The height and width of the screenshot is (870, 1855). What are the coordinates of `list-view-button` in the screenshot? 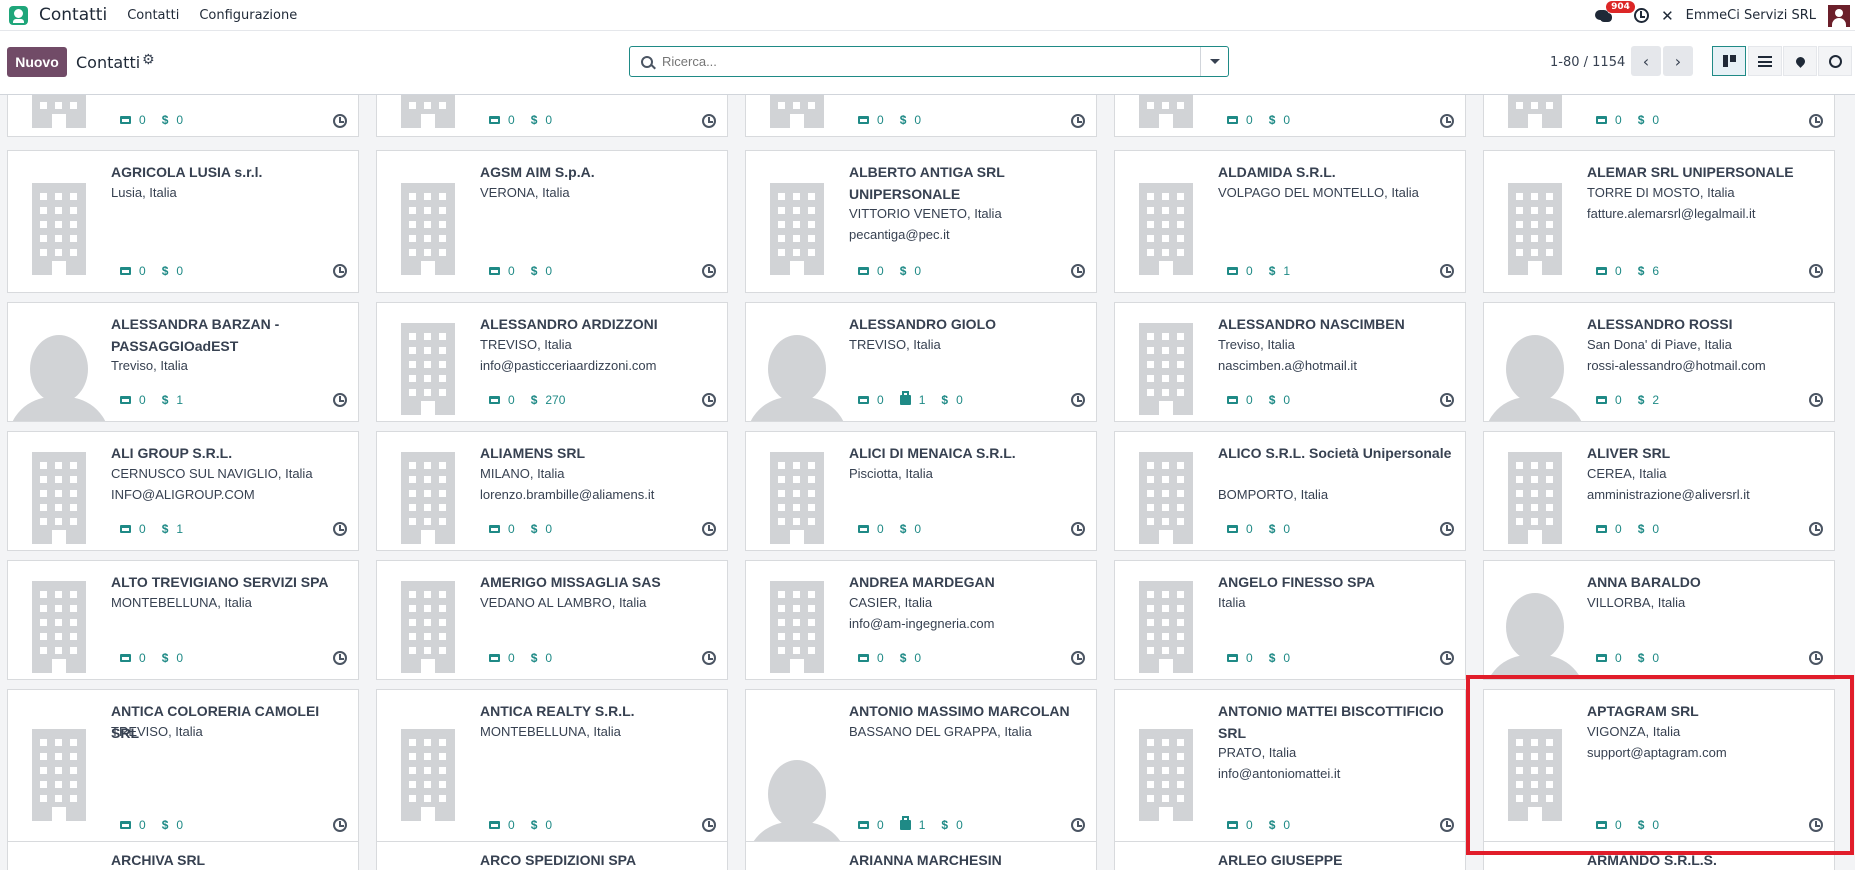 It's located at (1765, 61).